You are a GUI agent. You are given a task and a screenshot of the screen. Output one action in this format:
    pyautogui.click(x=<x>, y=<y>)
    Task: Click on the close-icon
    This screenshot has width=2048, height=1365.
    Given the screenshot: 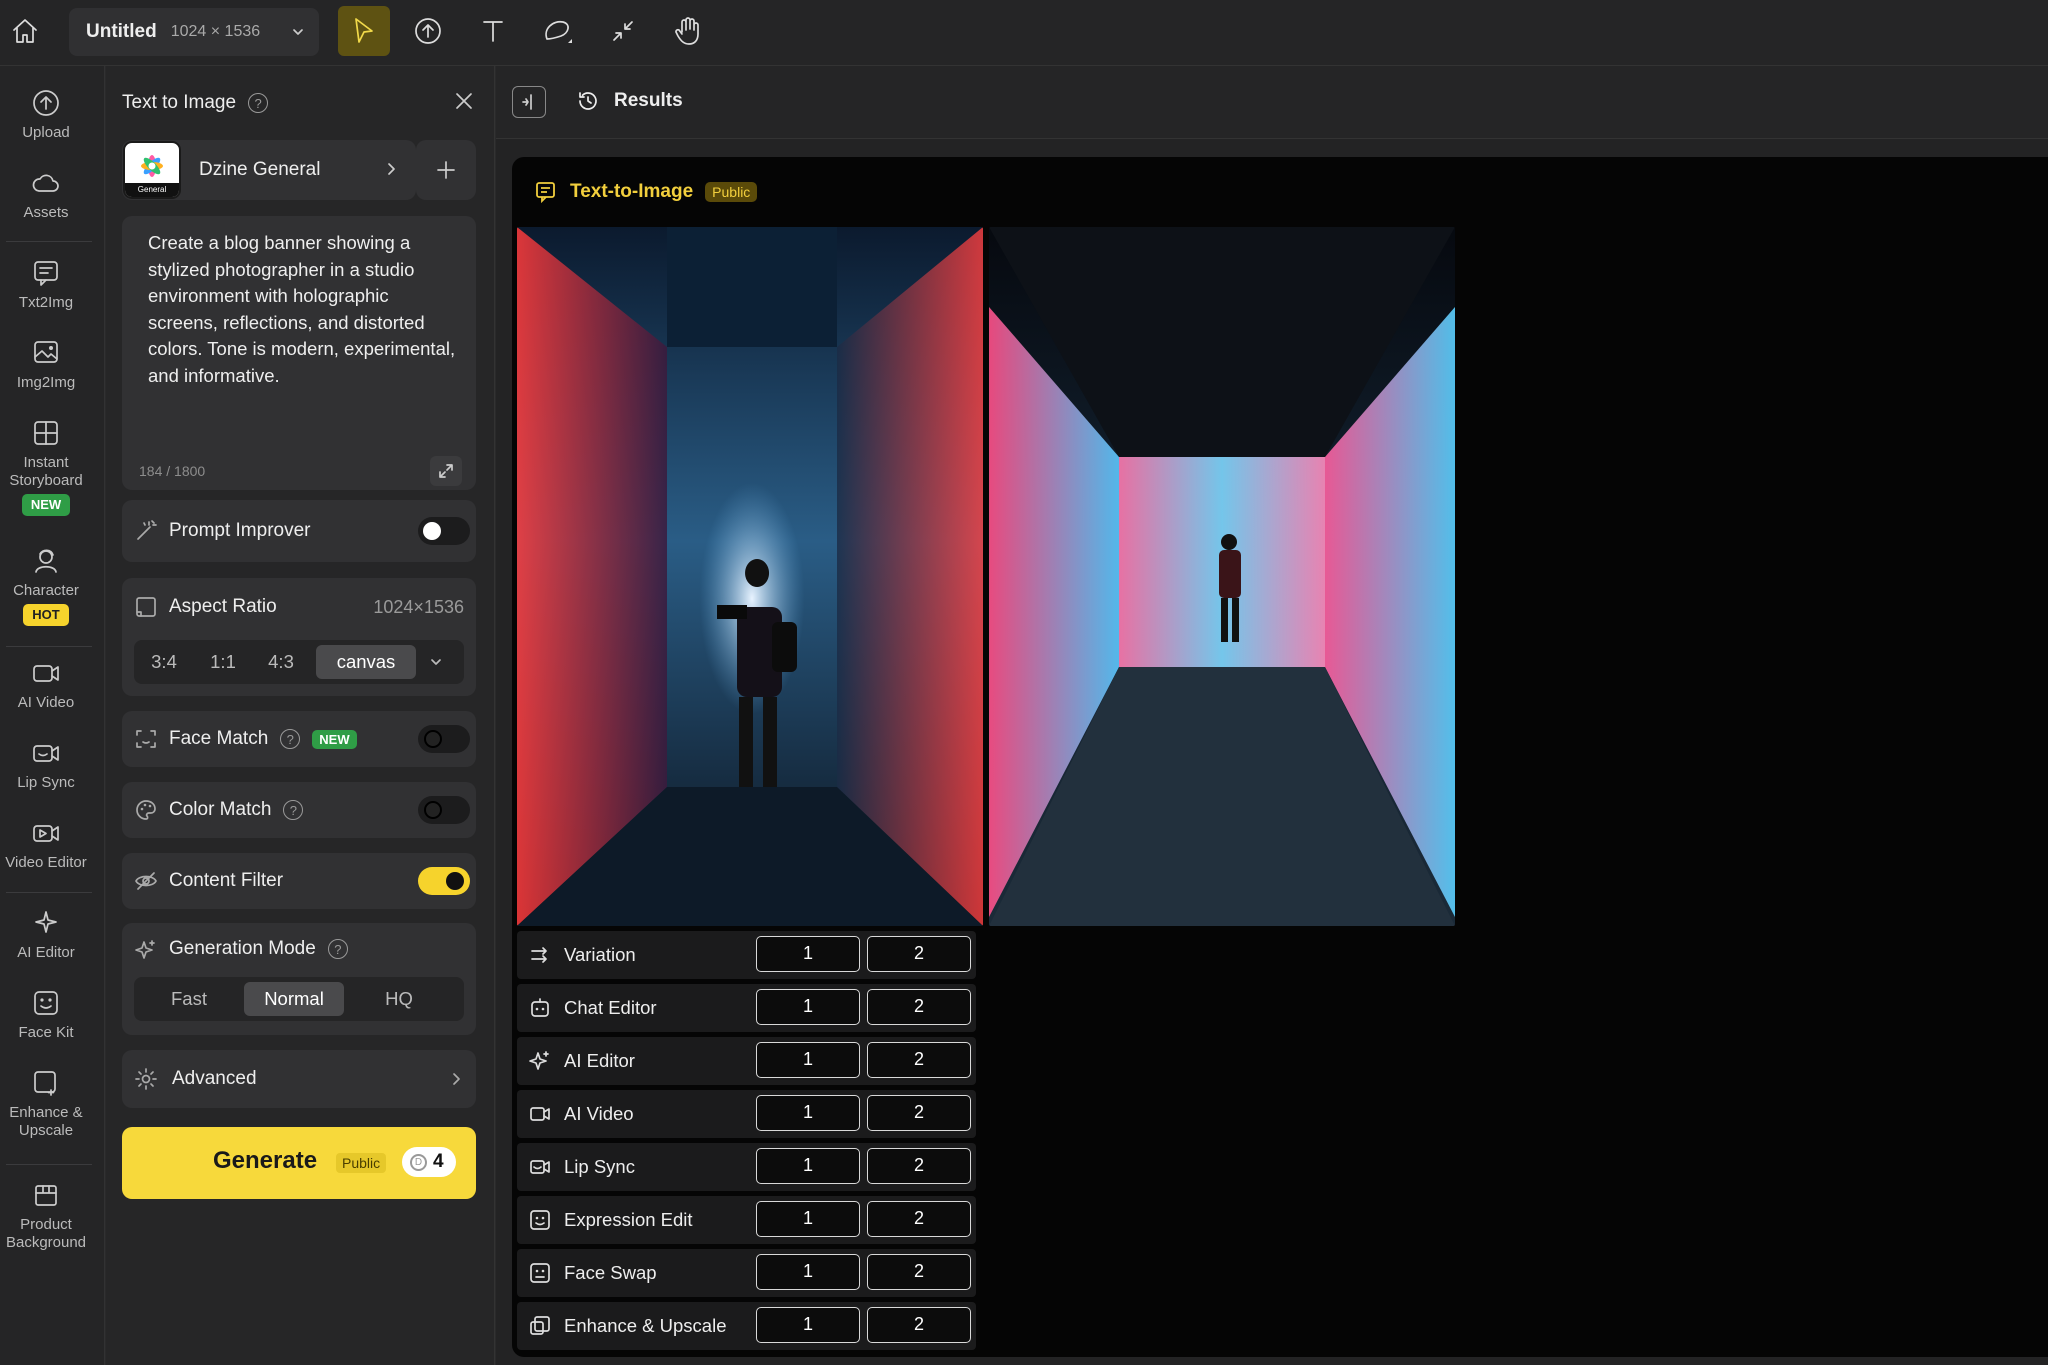 What is the action you would take?
    pyautogui.click(x=464, y=101)
    